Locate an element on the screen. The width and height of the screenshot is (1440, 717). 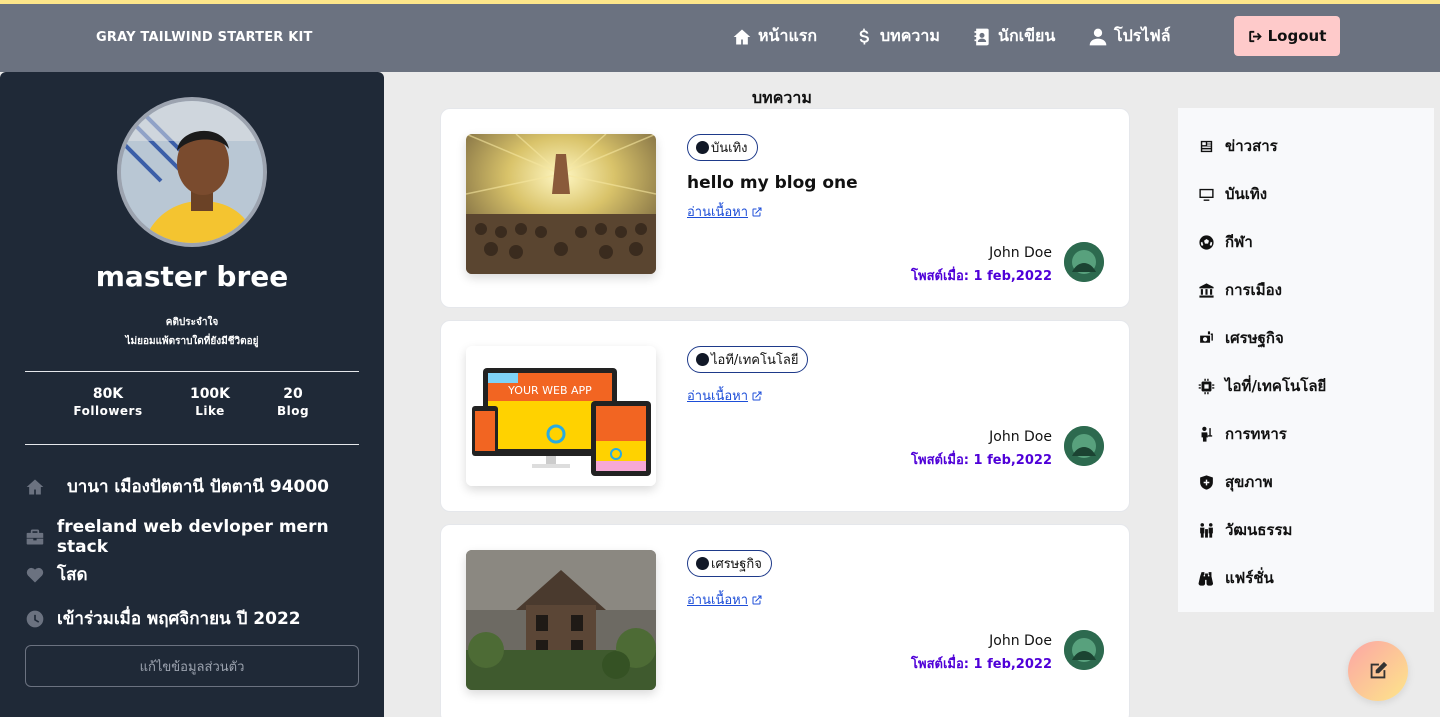
info-job: freeland web devloper mern stack is located at coordinates (204, 537).